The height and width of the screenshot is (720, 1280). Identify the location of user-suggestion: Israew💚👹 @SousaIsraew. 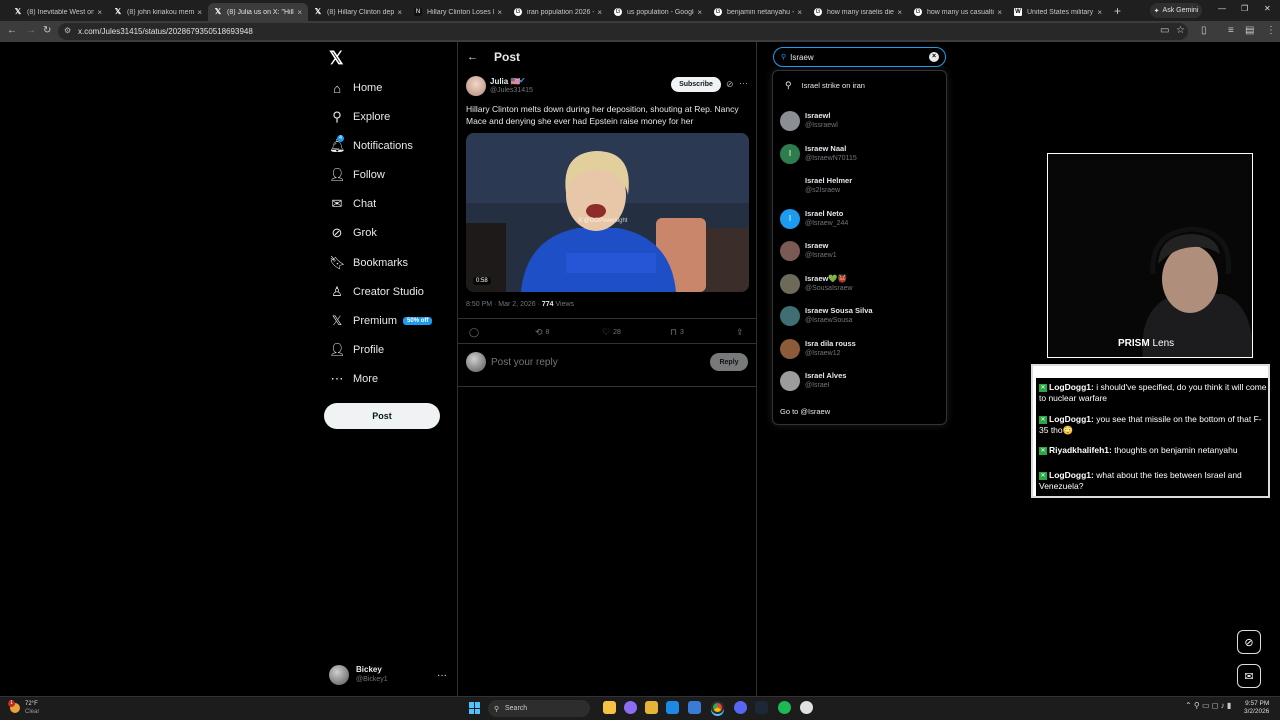
(860, 284).